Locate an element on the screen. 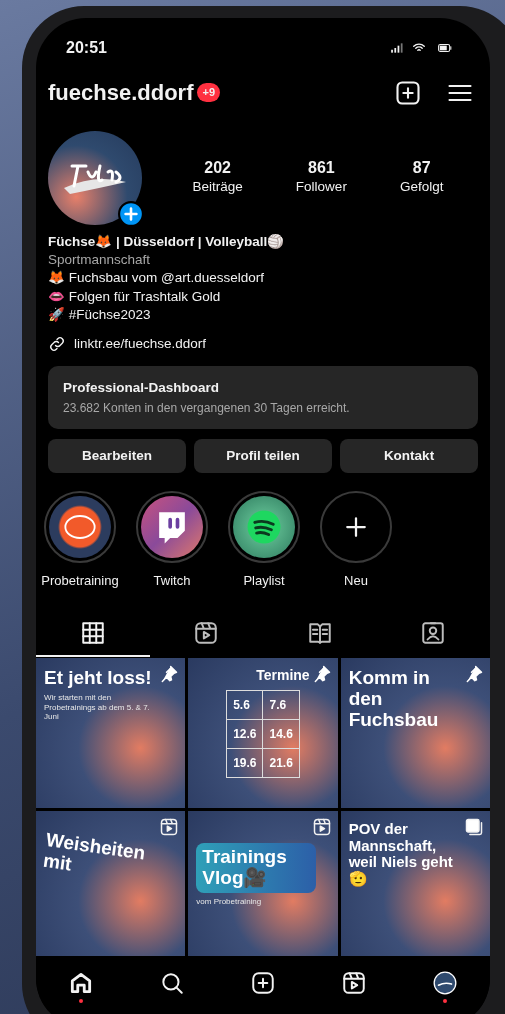 This screenshot has height=1014, width=505. highlight-label: Neu is located at coordinates (356, 580).